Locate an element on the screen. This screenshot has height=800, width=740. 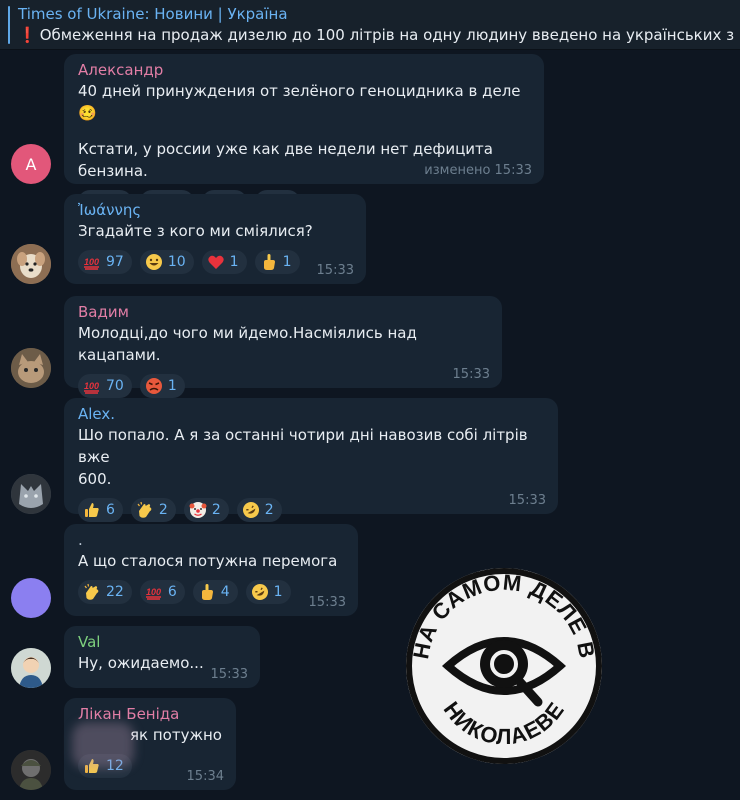
reaction-count: 10 is located at coordinates (176, 262).